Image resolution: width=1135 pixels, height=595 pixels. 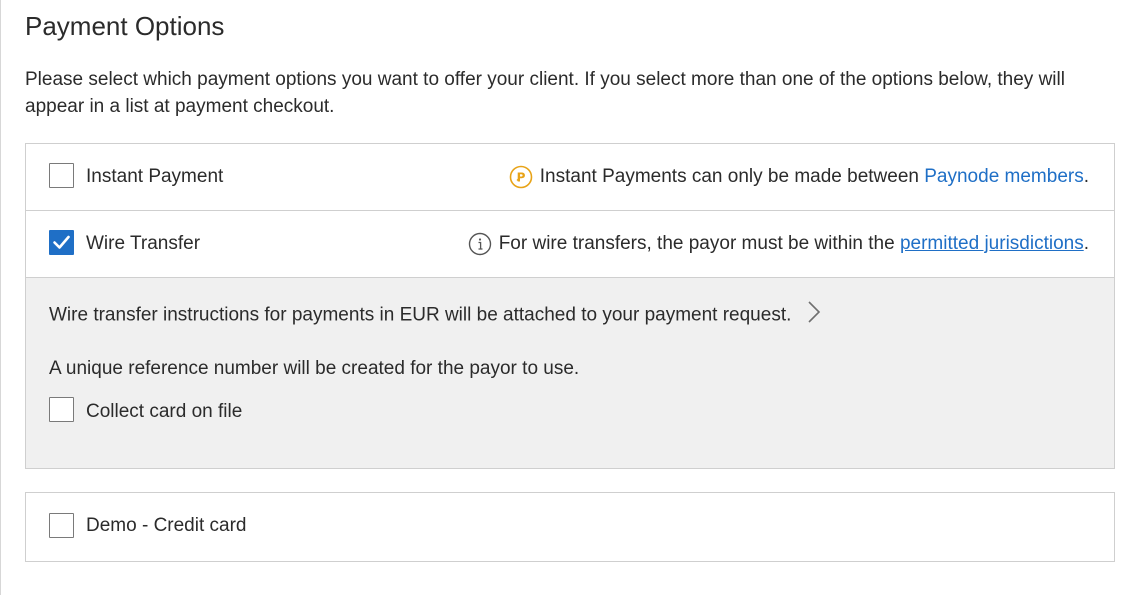 I want to click on wire-transfer-checkbox, so click(x=61, y=242).